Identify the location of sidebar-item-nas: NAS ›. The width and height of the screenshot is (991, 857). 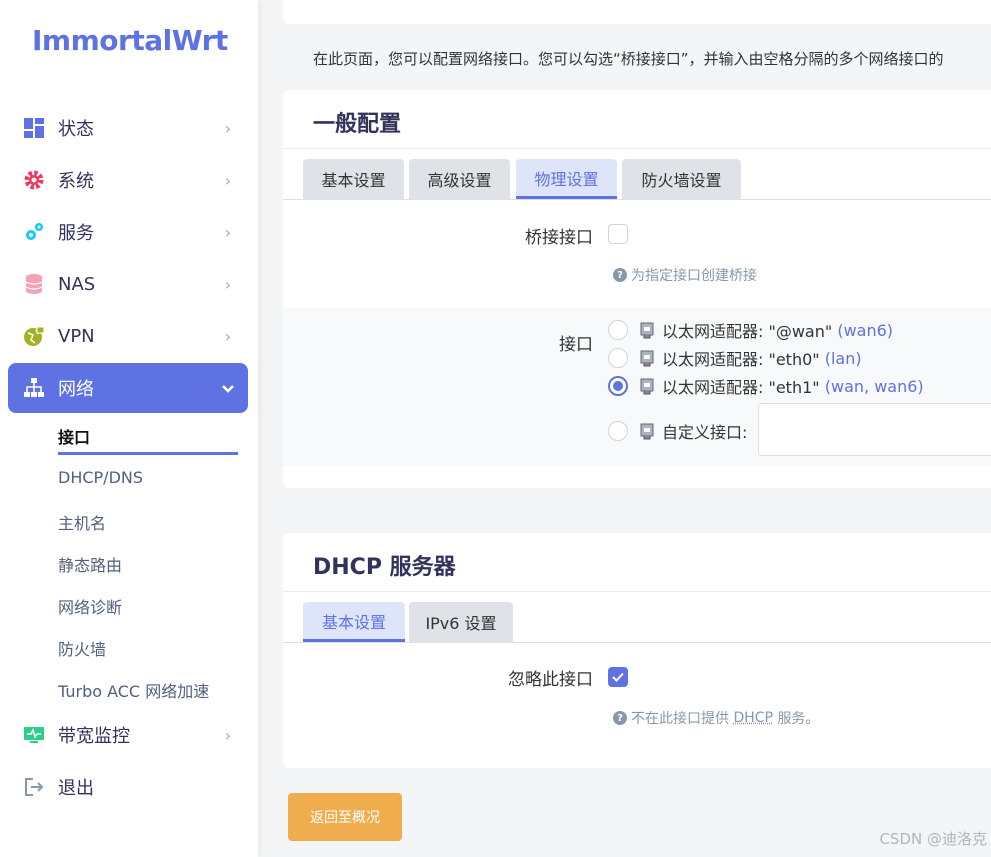
(128, 284).